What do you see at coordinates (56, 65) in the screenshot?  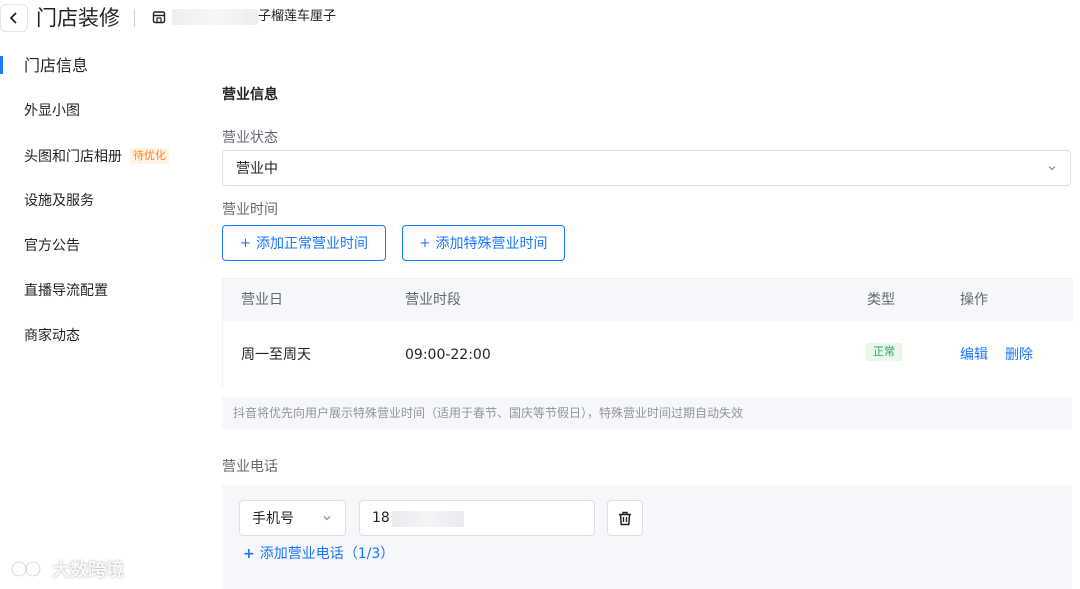 I see `sidebar-item-label: 门店信息` at bounding box center [56, 65].